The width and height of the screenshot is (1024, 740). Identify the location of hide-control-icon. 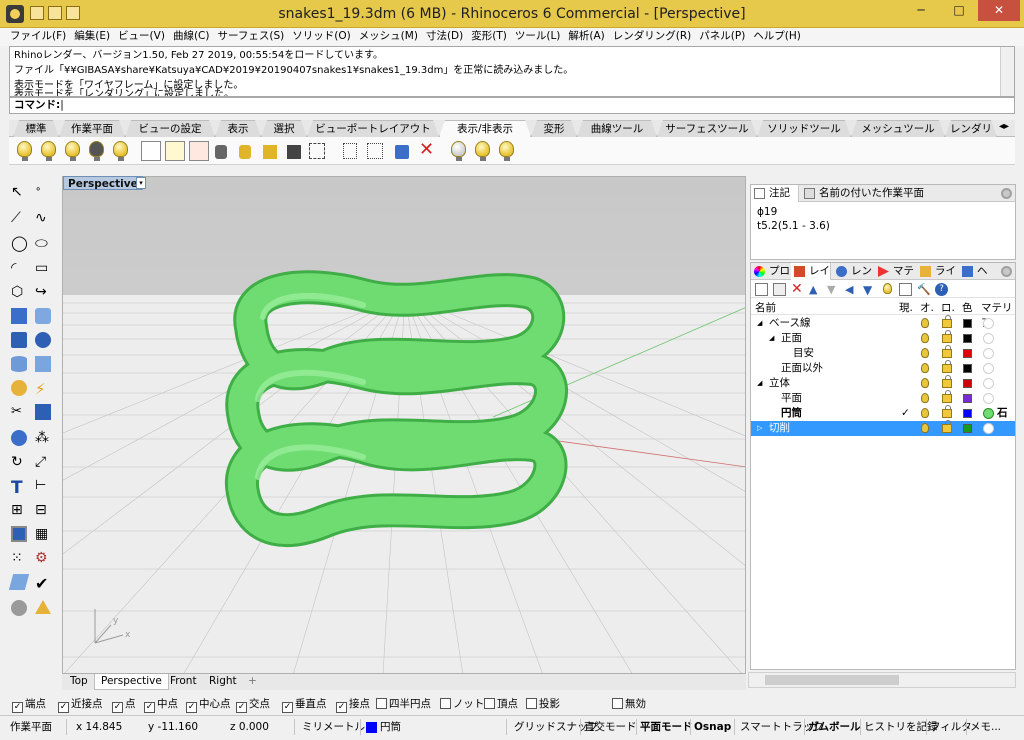
(402, 152).